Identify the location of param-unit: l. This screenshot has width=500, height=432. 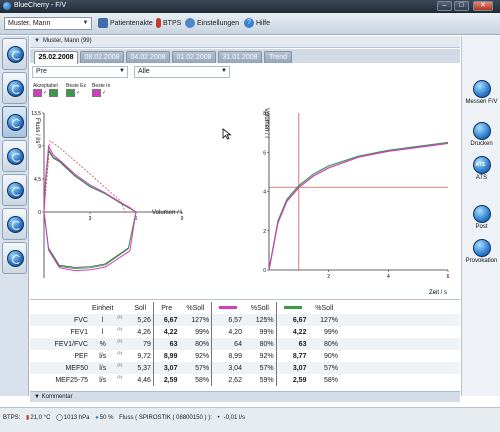
(103, 320).